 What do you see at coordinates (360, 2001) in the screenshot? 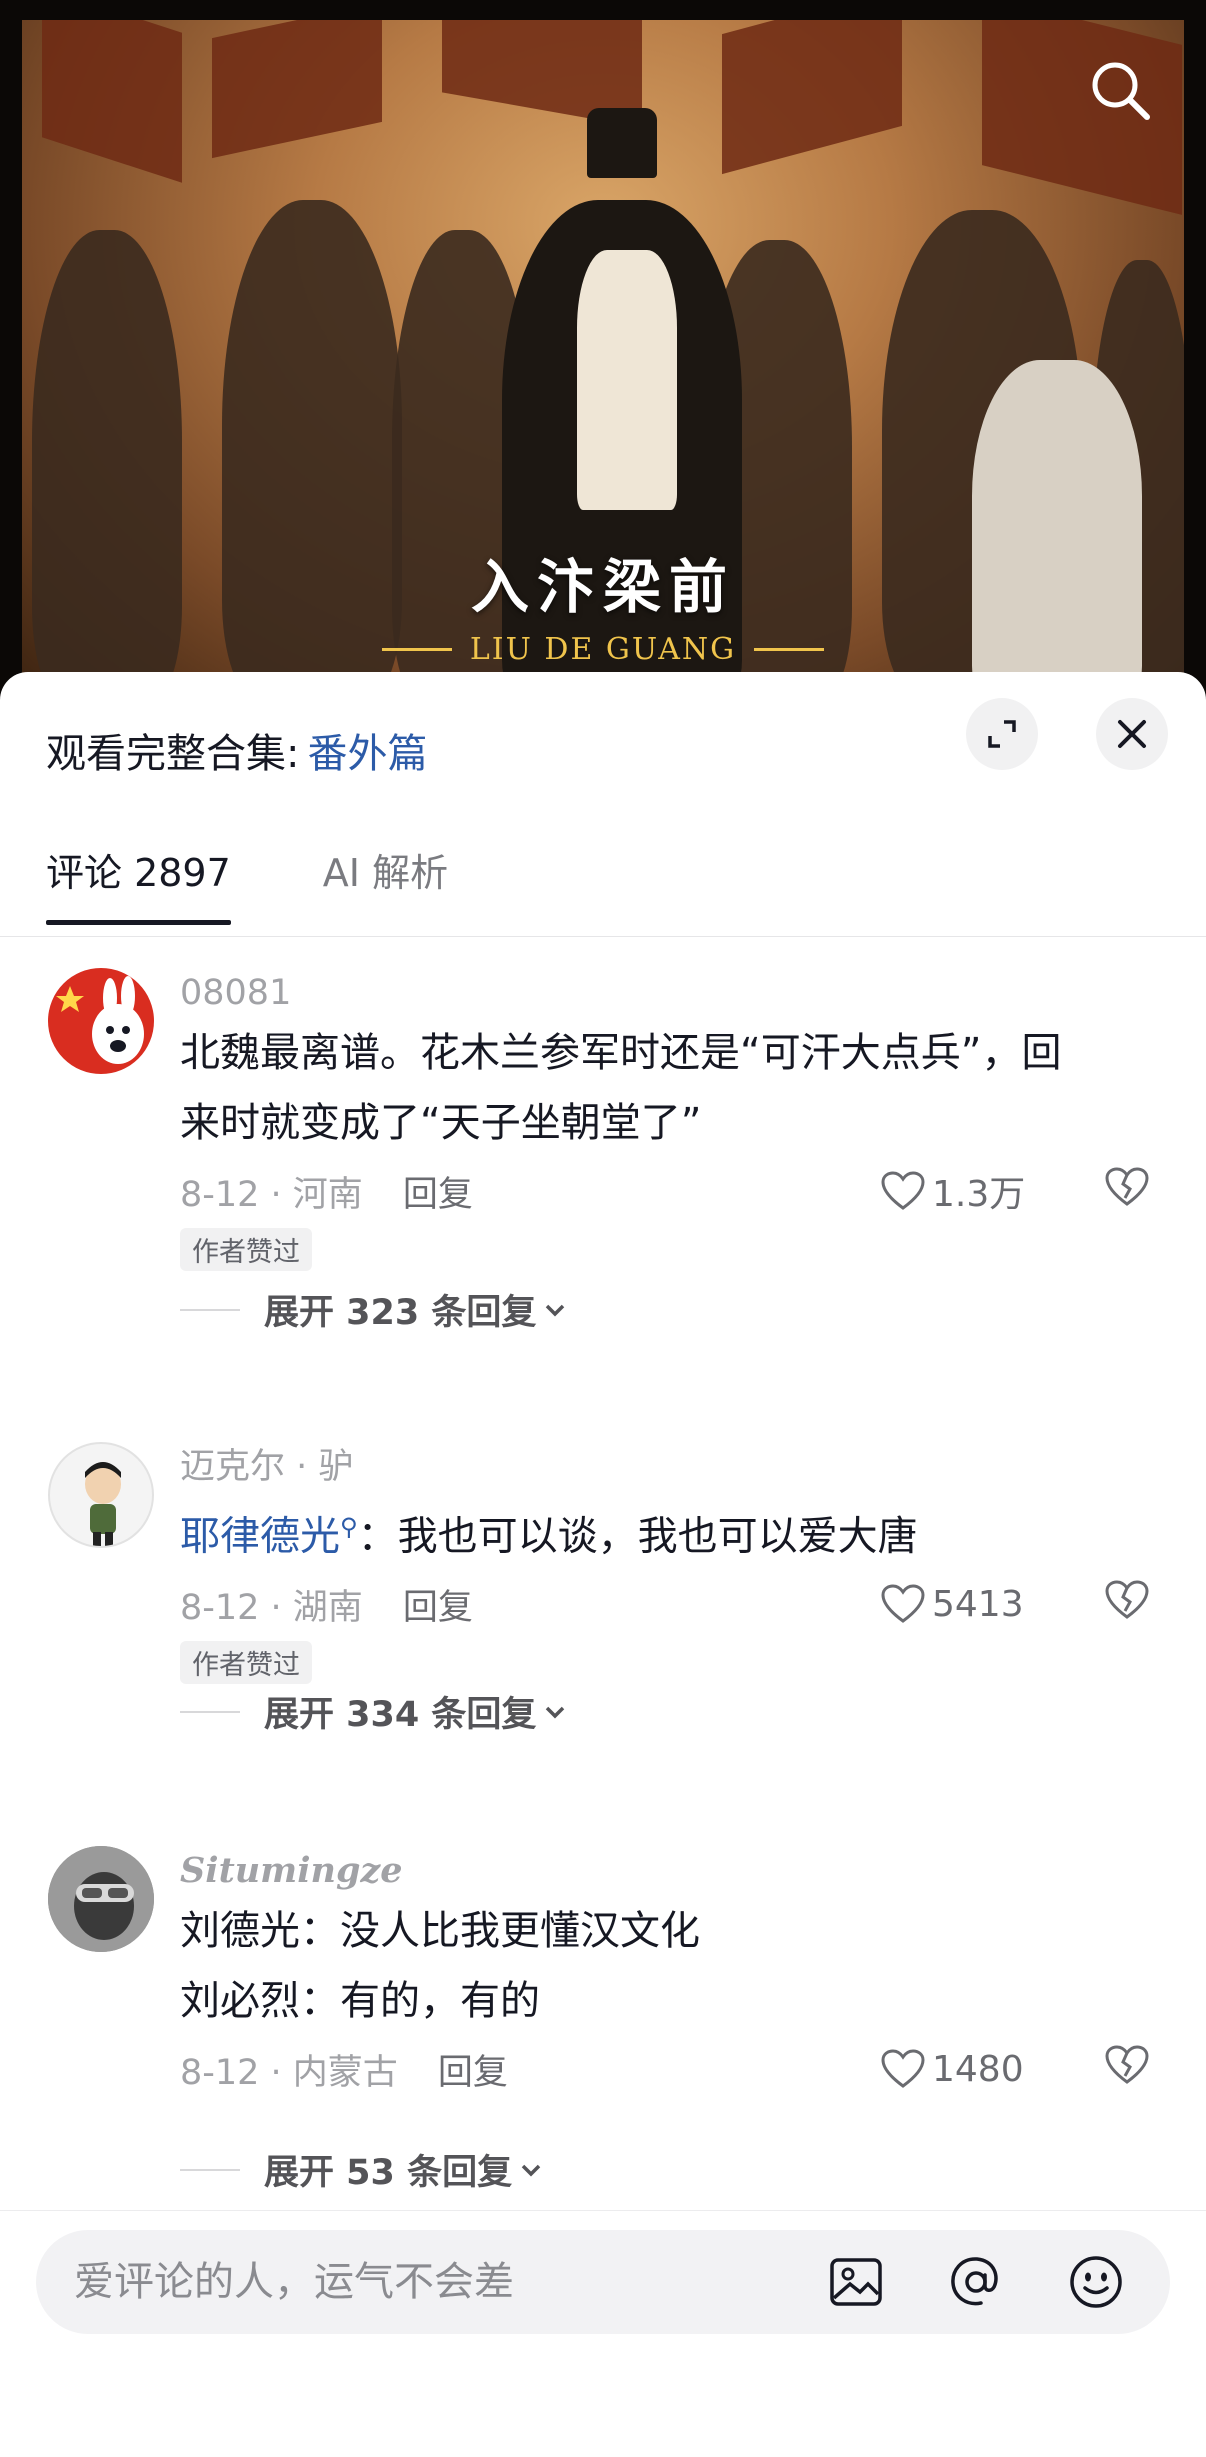
I see `comment-text-line: 刘必烈：有的，有的` at bounding box center [360, 2001].